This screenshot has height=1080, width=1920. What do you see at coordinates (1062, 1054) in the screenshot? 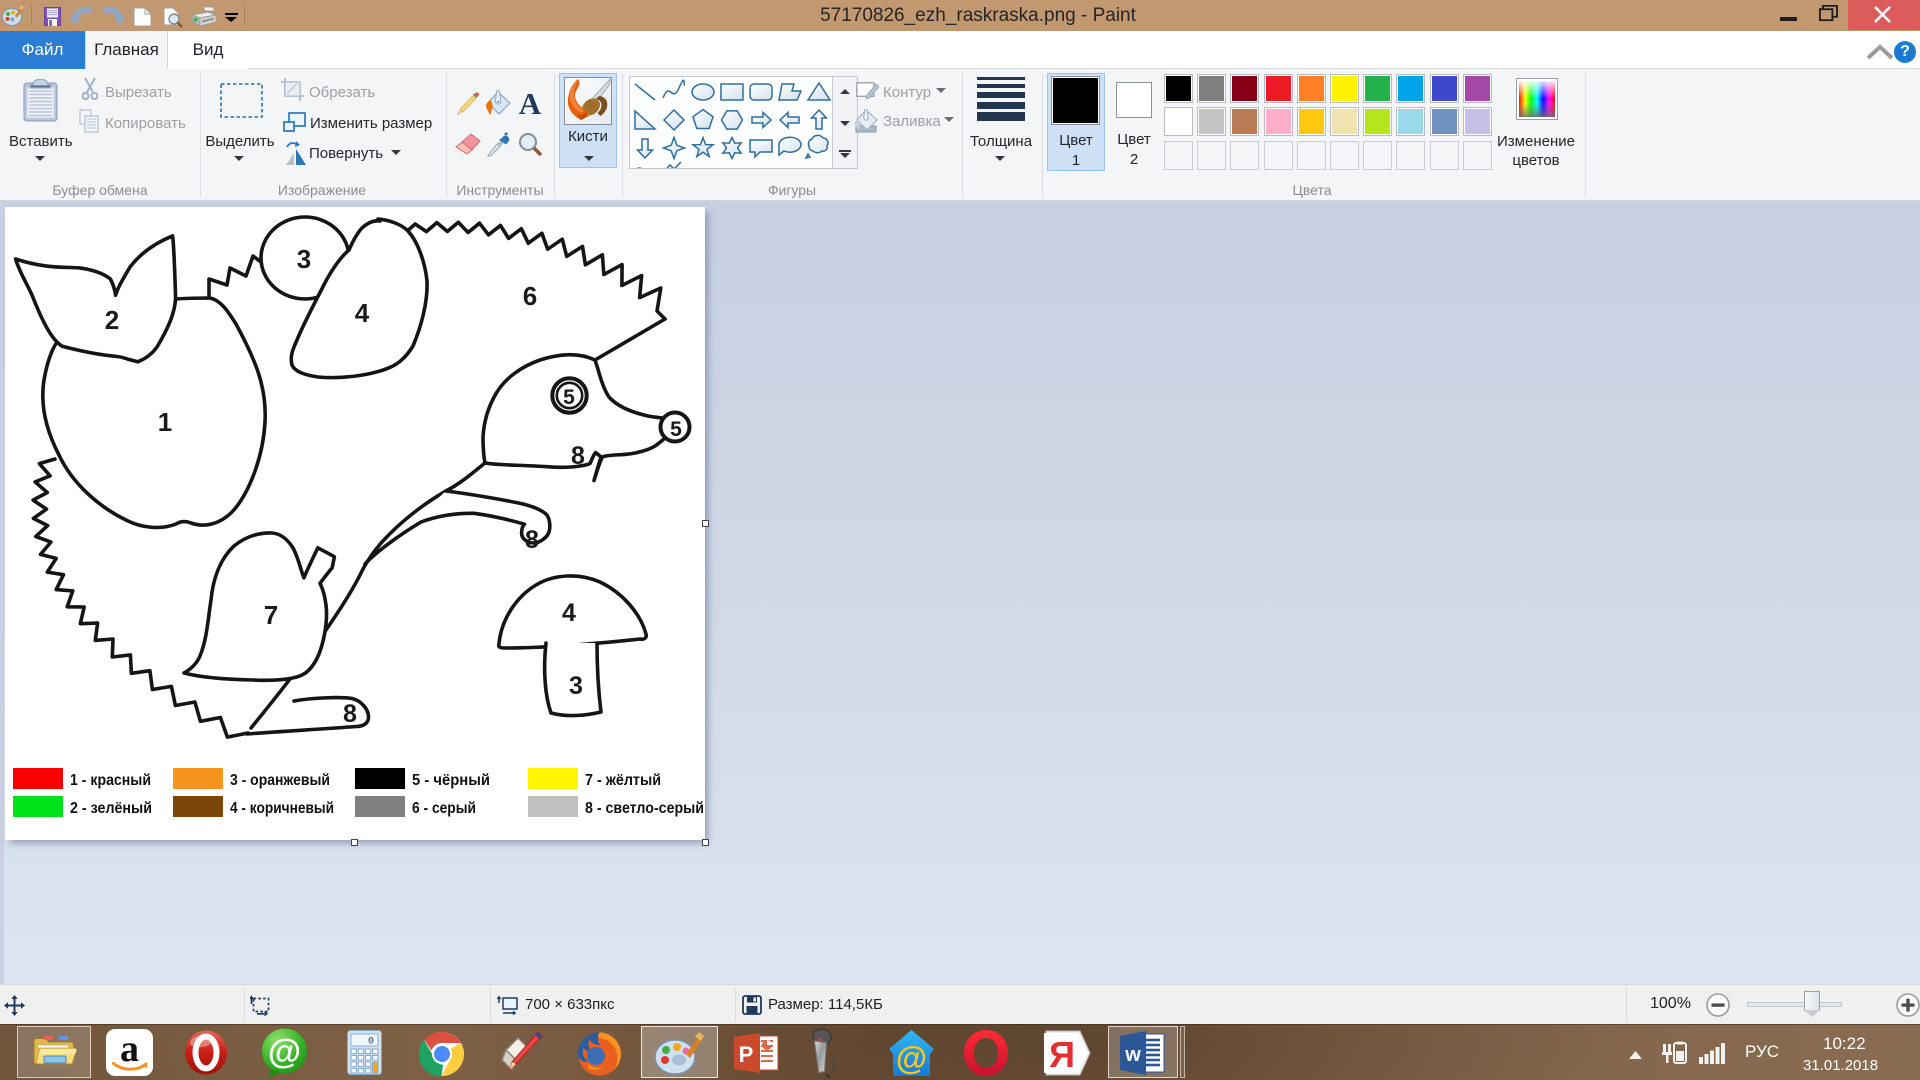
I see `svg-text: Я` at bounding box center [1062, 1054].